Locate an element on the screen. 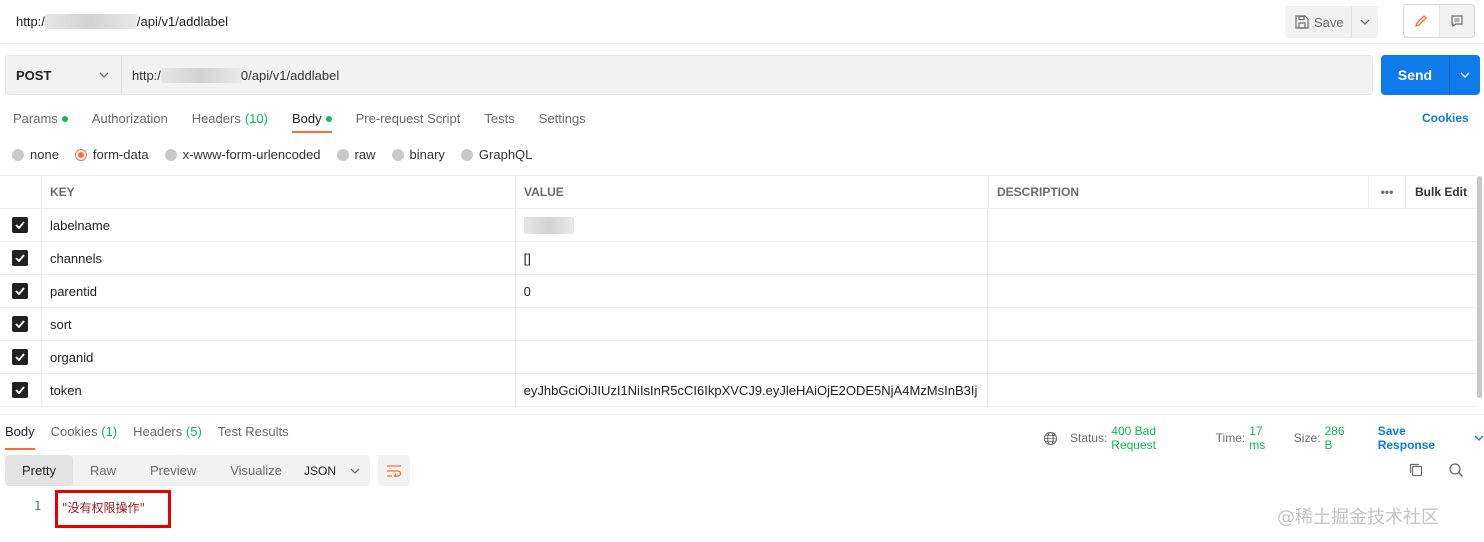 The width and height of the screenshot is (1484, 542). save-options-button is located at coordinates (1365, 22).